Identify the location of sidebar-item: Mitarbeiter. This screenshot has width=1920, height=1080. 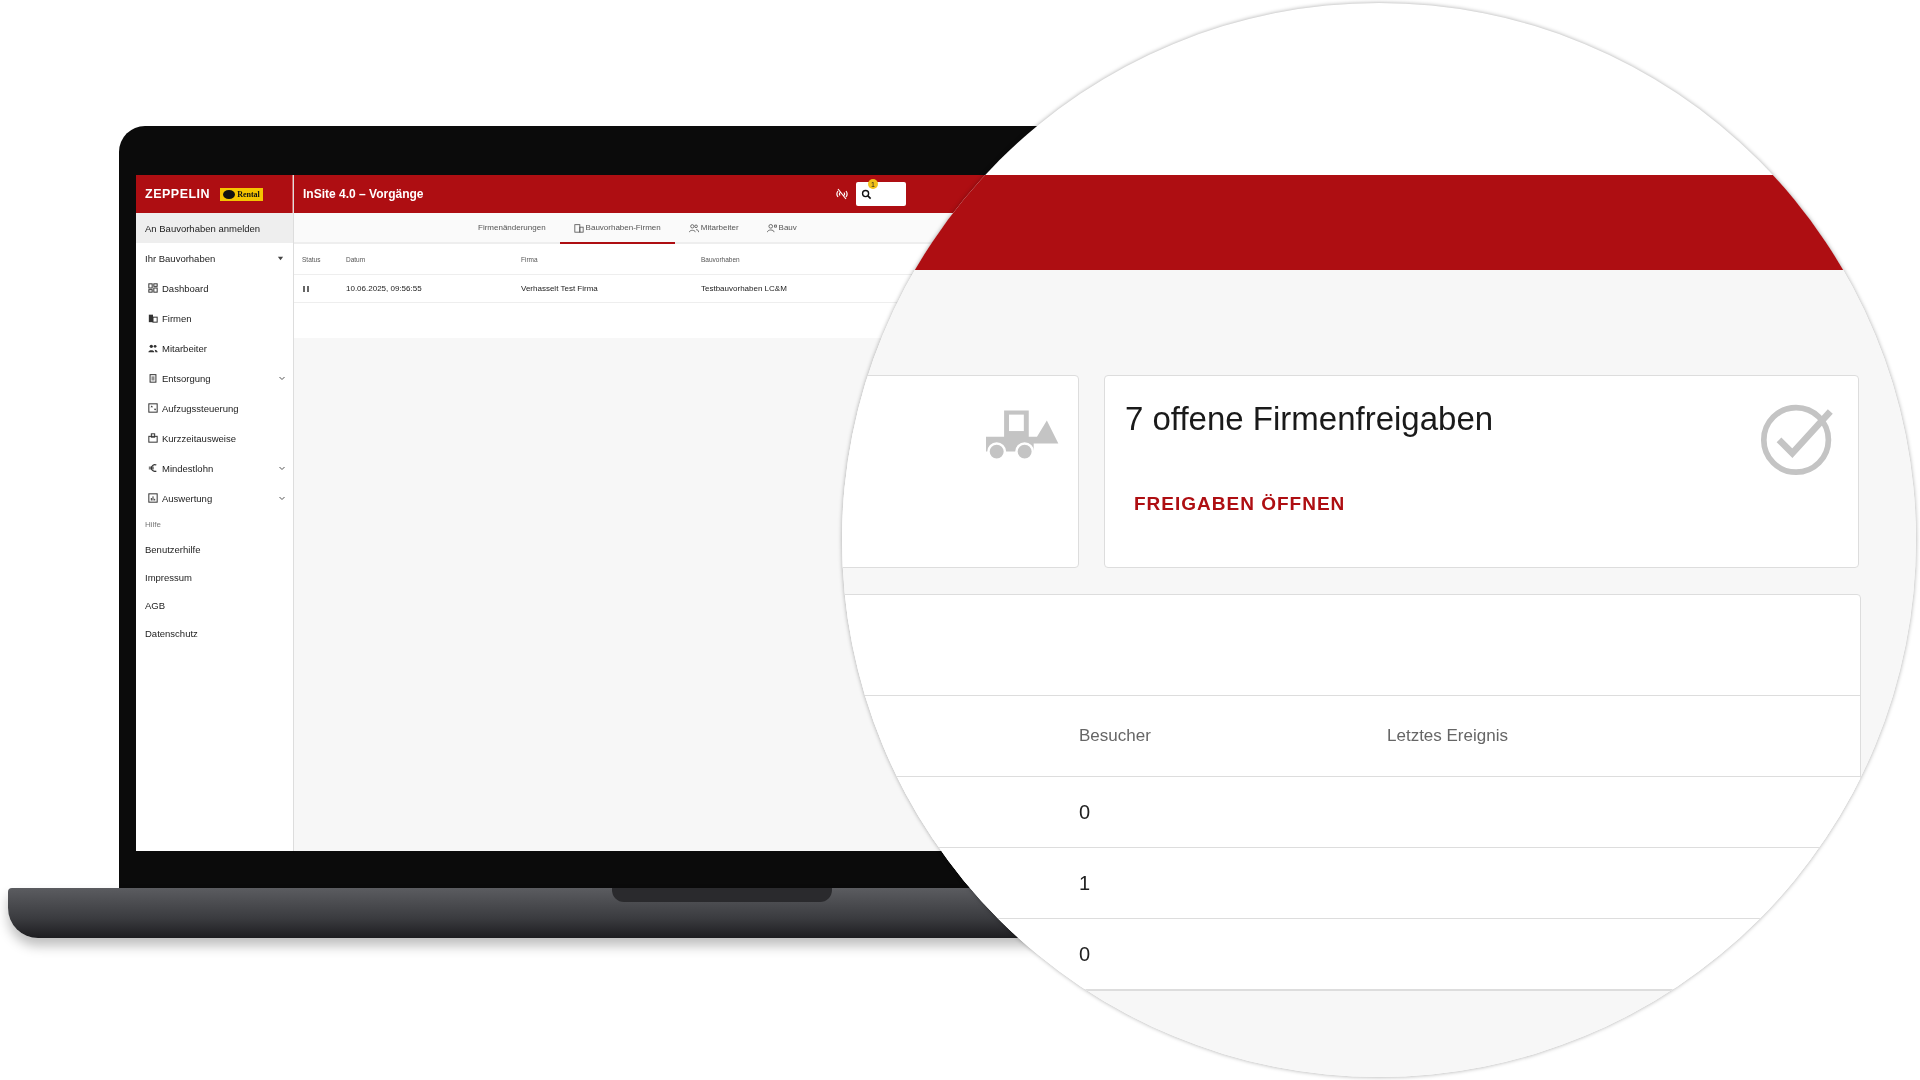
(214, 348).